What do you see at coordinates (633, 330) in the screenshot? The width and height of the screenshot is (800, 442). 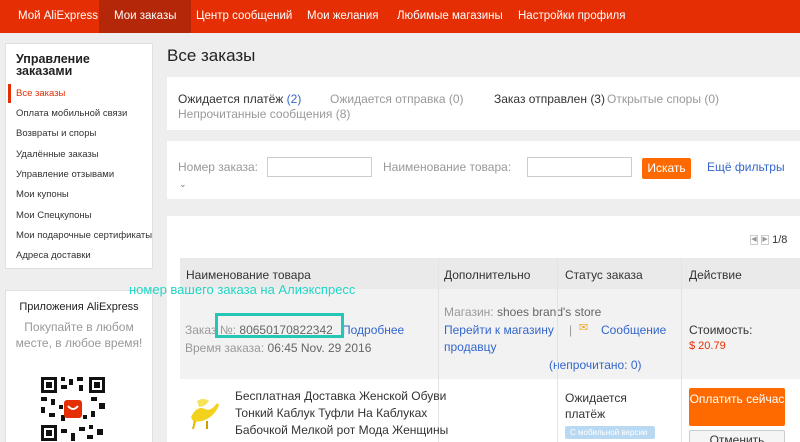 I see `message-link: Сообщение` at bounding box center [633, 330].